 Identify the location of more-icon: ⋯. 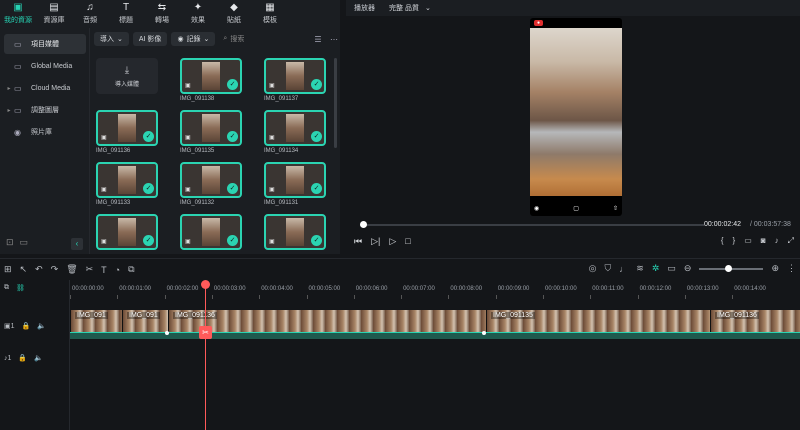
(334, 39).